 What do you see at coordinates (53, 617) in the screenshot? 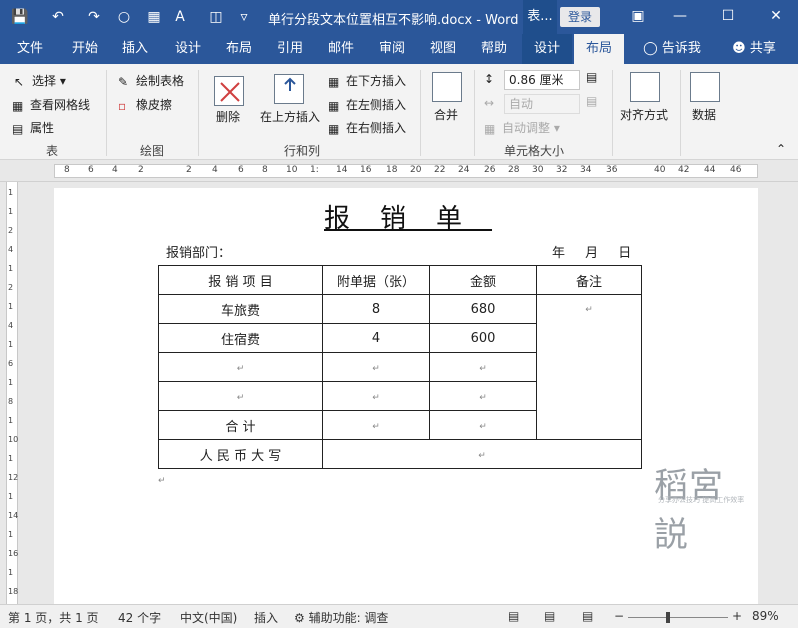
I see `page-count: 第 1 页，共 1 页` at bounding box center [53, 617].